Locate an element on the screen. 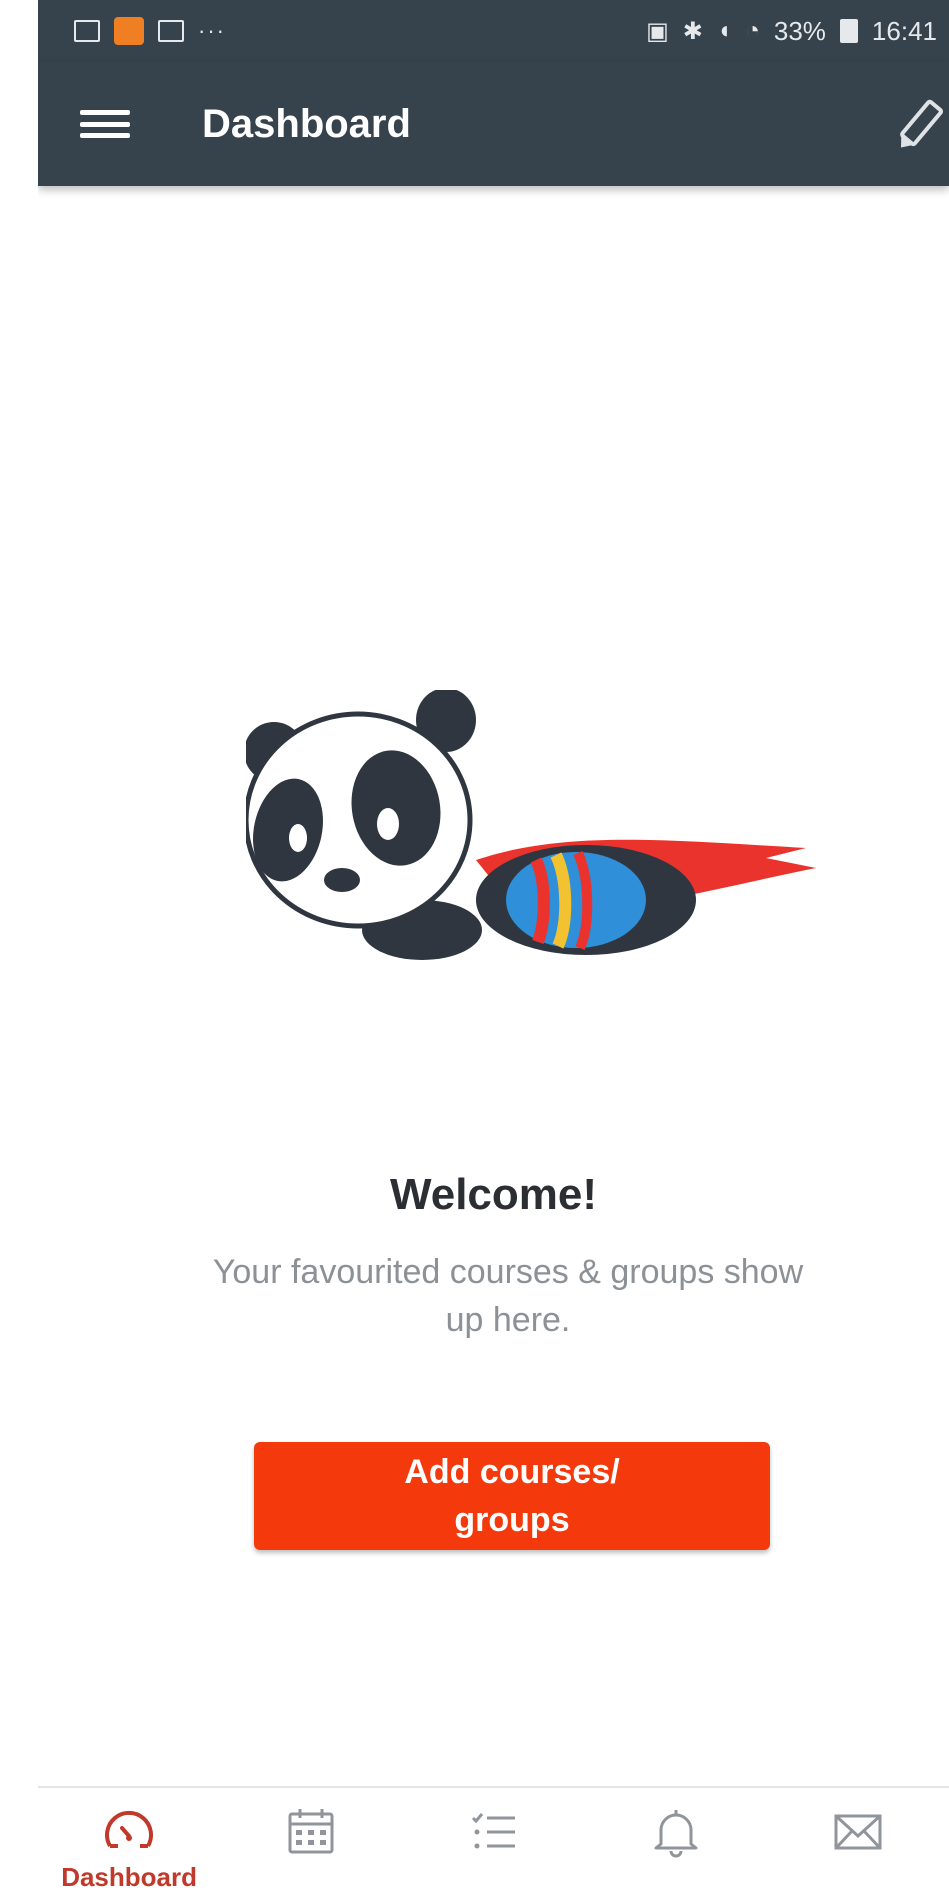  nav-item-messages is located at coordinates (858, 1840).